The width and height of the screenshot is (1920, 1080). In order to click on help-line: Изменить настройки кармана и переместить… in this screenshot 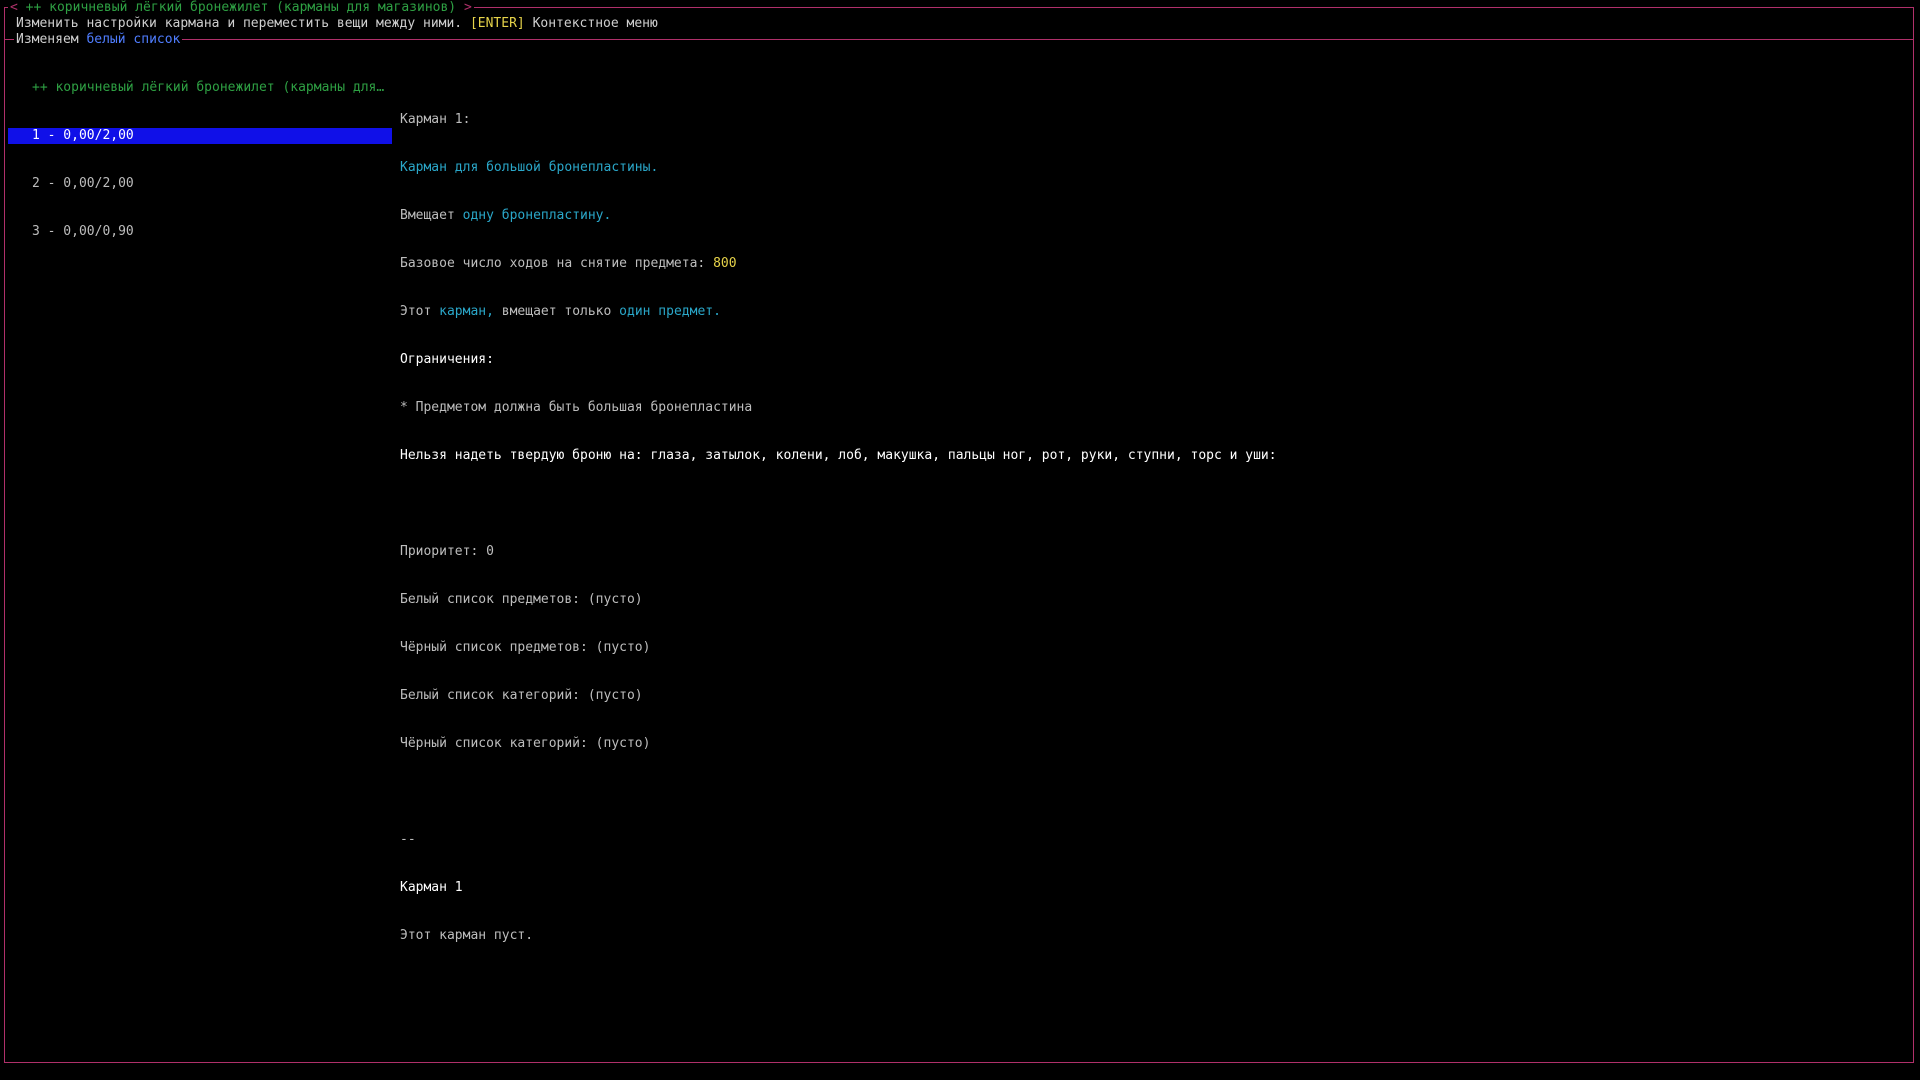, I will do `click(337, 24)`.